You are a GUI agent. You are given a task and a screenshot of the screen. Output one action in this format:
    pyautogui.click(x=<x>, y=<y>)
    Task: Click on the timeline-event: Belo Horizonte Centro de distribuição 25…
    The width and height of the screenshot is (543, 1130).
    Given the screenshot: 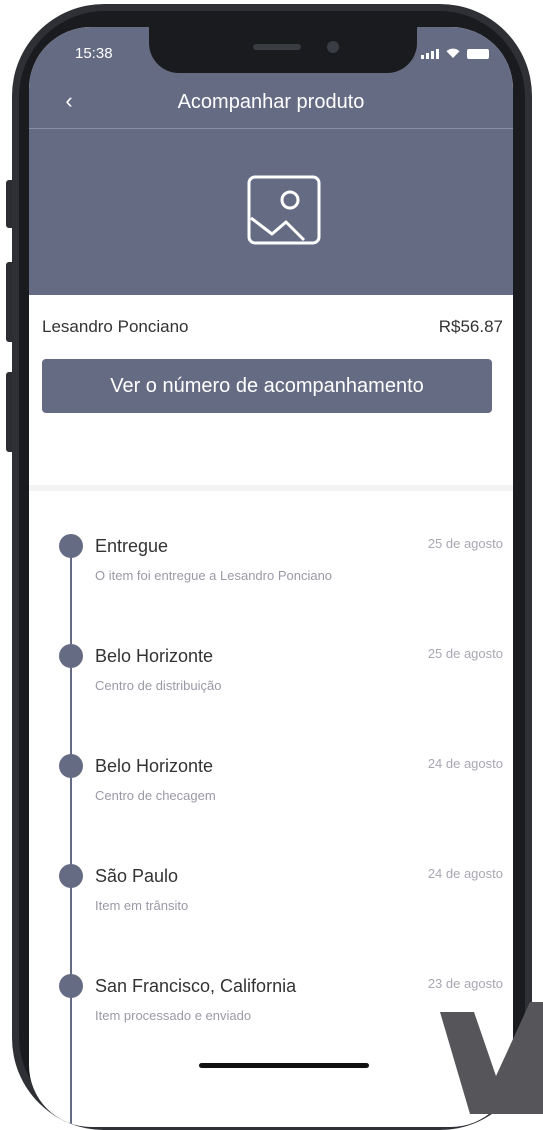 What is the action you would take?
    pyautogui.click(x=271, y=672)
    